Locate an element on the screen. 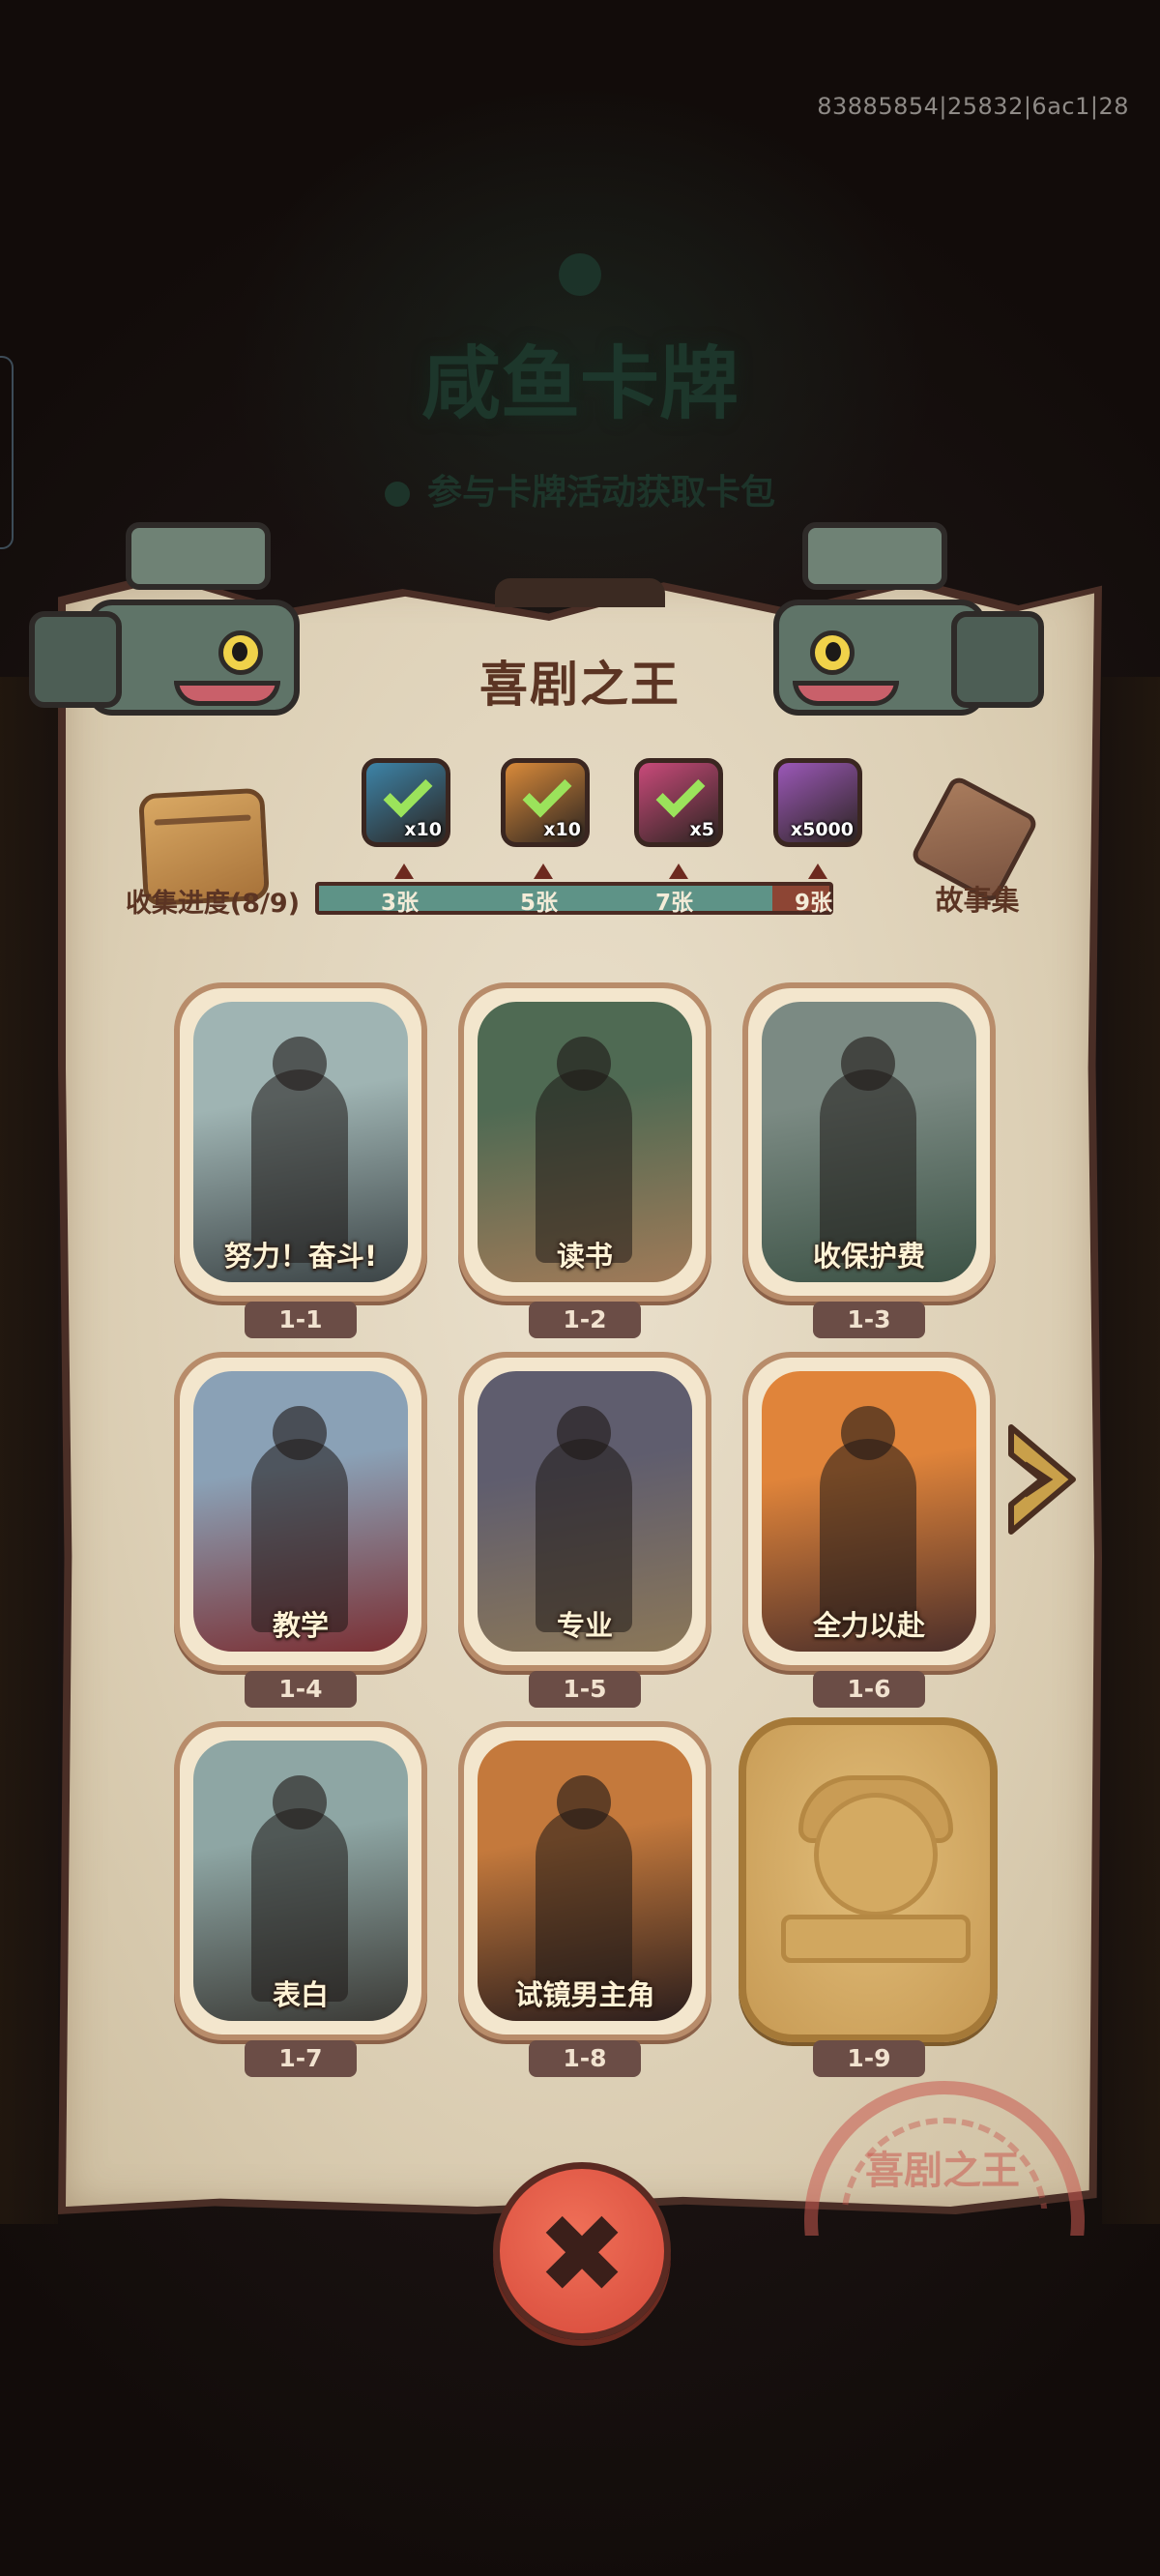 The width and height of the screenshot is (1160, 2576). card-title: 努力！奋斗! is located at coordinates (300, 1256).